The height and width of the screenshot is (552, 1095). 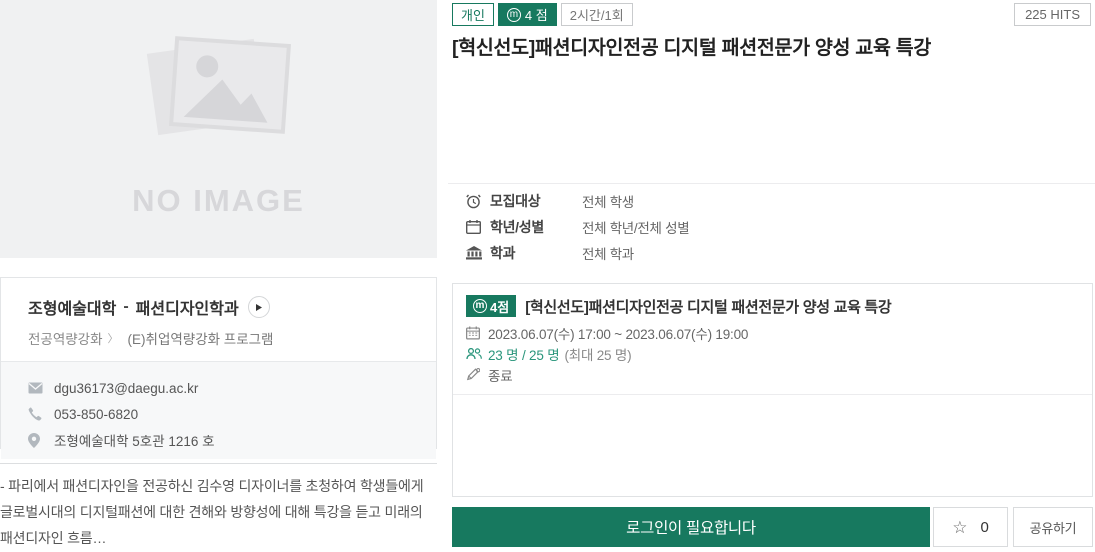 What do you see at coordinates (41, 440) in the screenshot?
I see `map-pin-icon` at bounding box center [41, 440].